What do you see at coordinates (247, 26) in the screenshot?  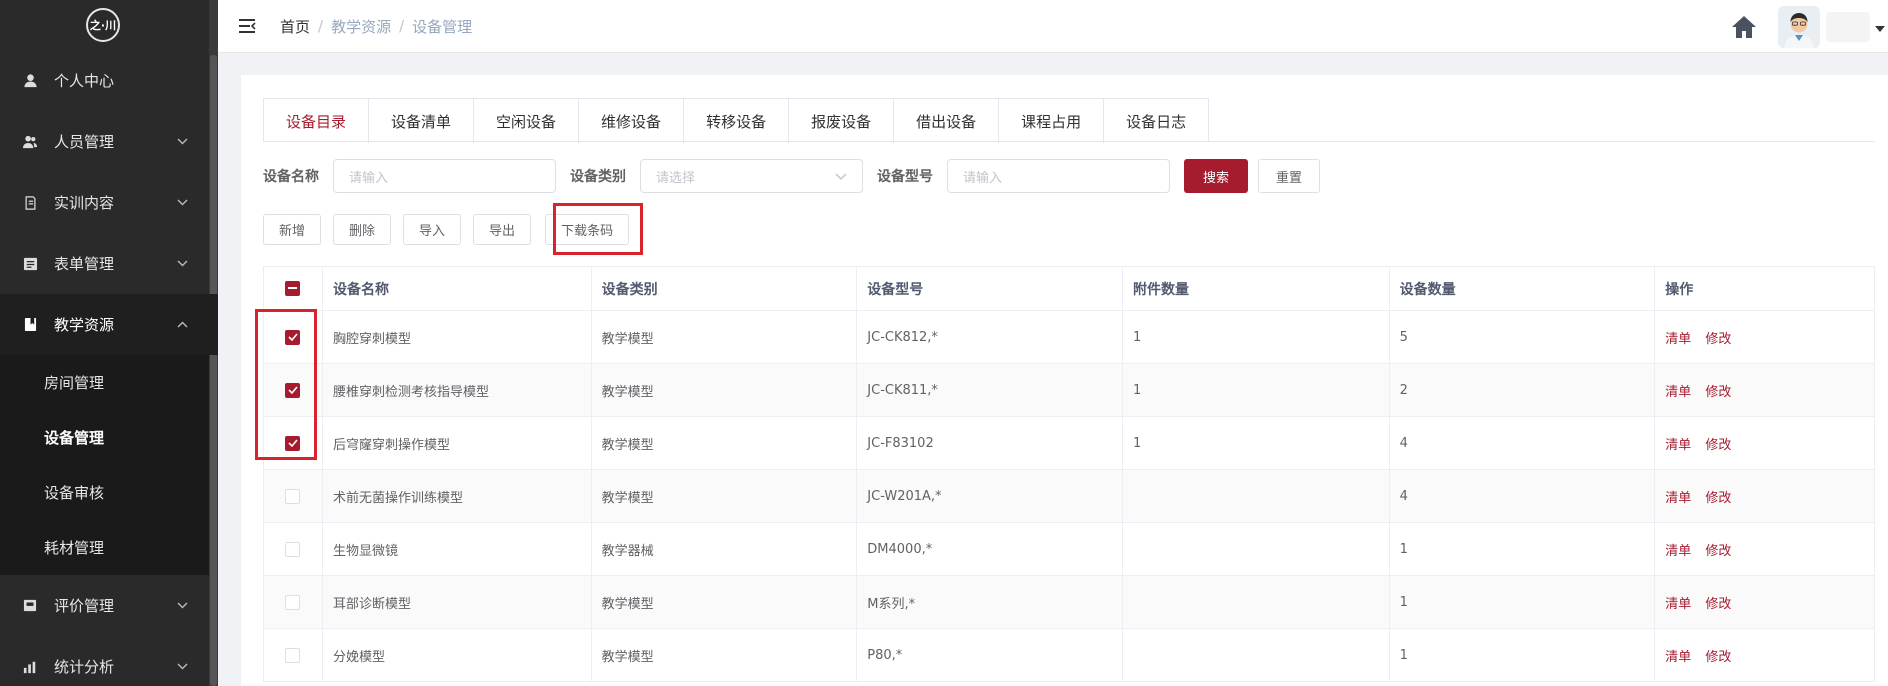 I see `menu-toggle-icon` at bounding box center [247, 26].